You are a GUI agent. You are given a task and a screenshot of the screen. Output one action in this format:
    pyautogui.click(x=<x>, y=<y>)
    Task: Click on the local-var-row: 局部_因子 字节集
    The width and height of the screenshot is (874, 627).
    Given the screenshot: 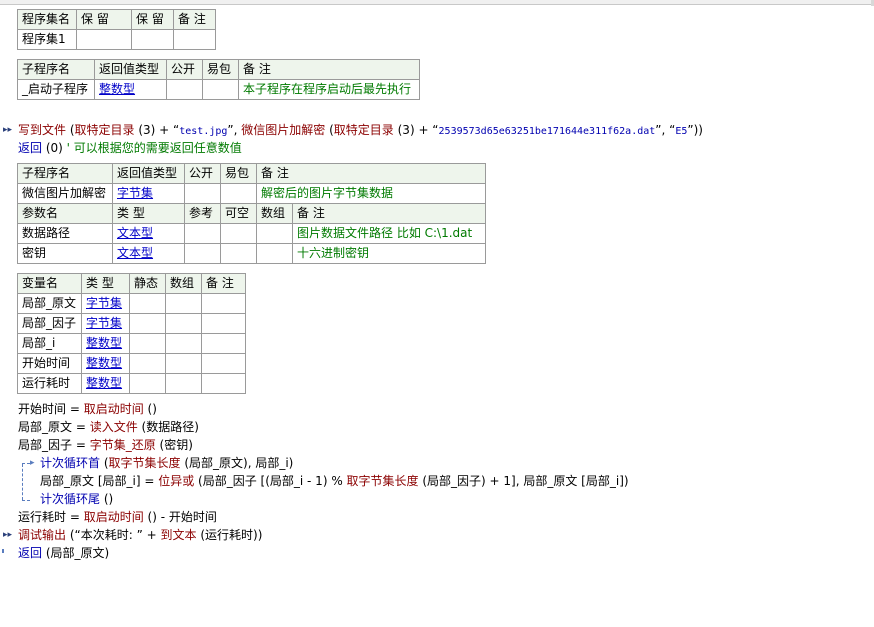 What is the action you would take?
    pyautogui.click(x=131, y=323)
    